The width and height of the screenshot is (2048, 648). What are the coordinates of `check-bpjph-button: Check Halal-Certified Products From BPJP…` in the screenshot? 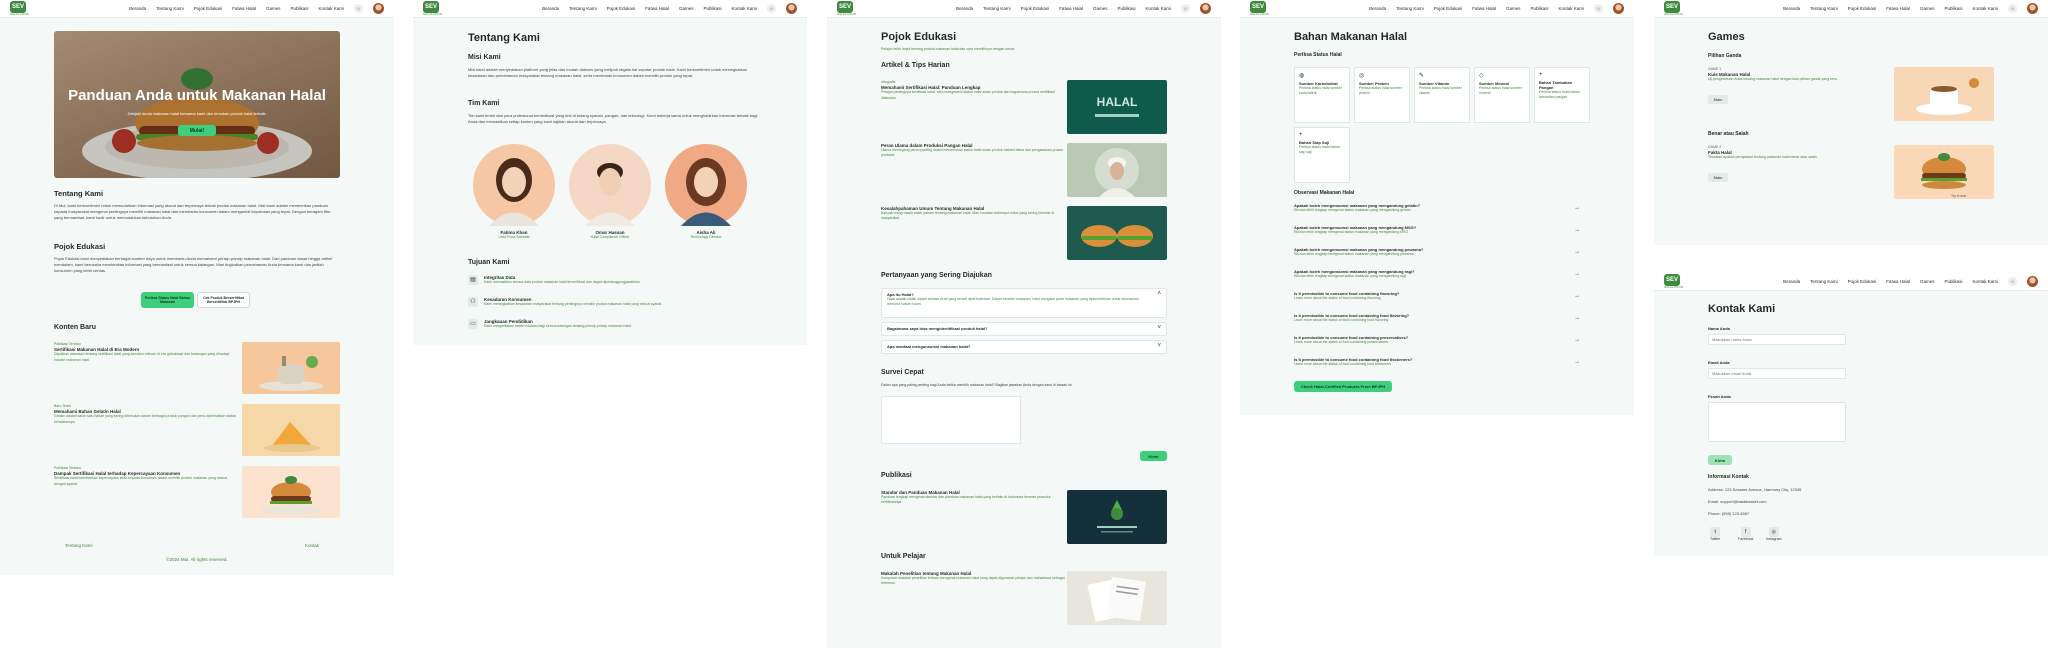 It's located at (1343, 386).